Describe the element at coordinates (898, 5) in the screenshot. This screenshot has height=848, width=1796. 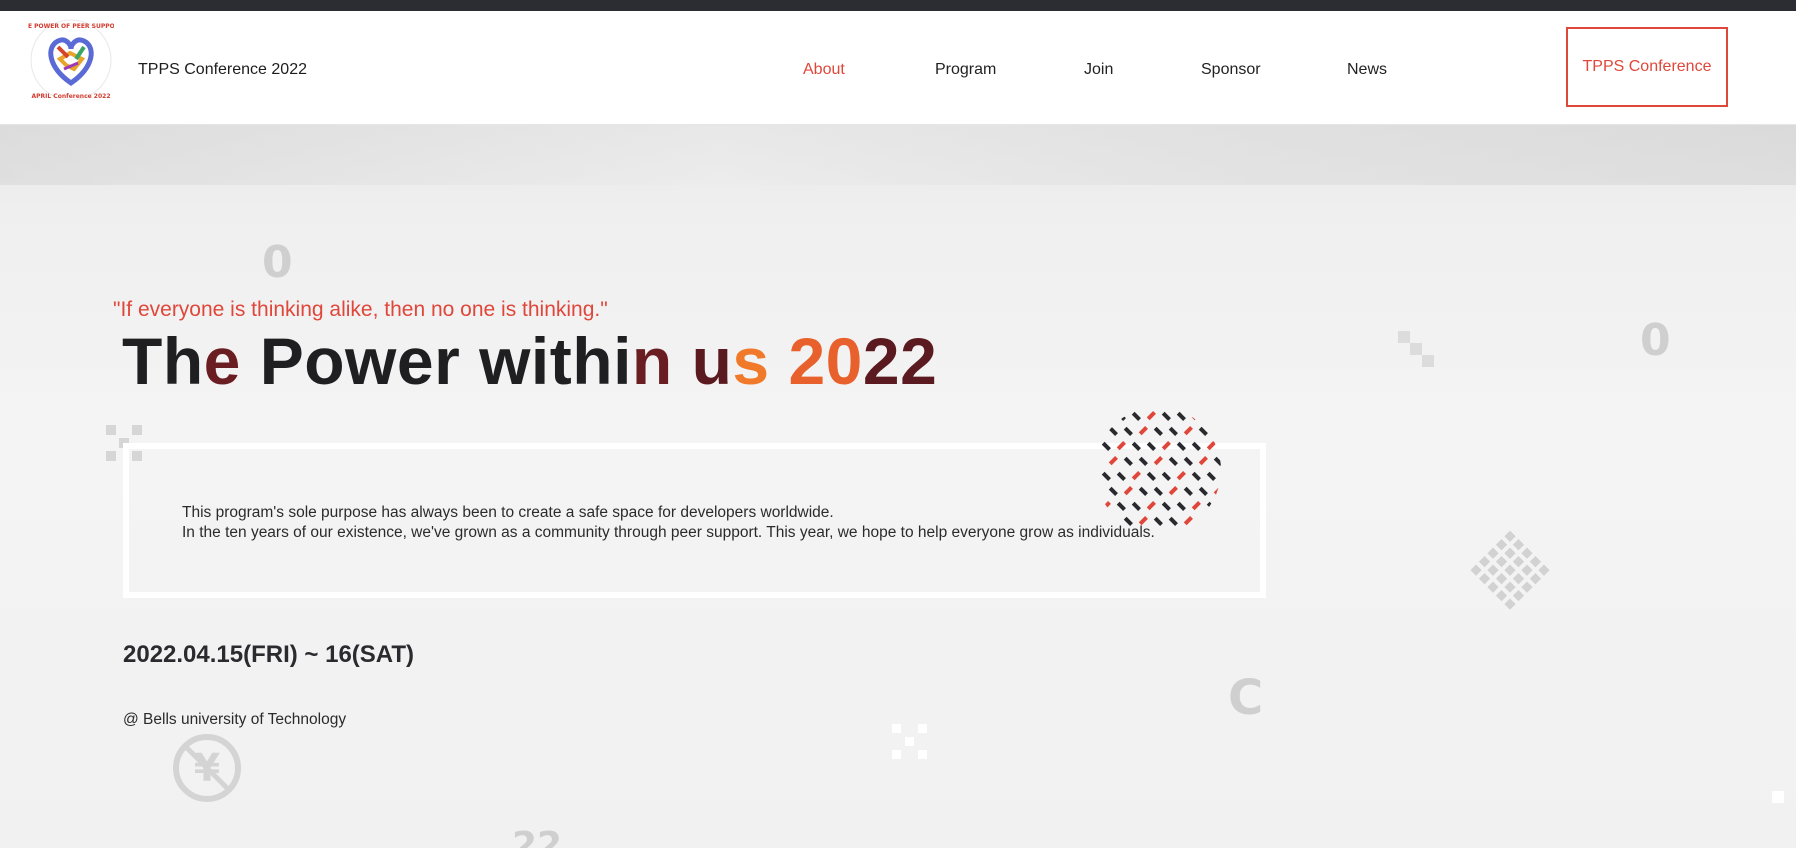
I see `top-dark-bar` at that location.